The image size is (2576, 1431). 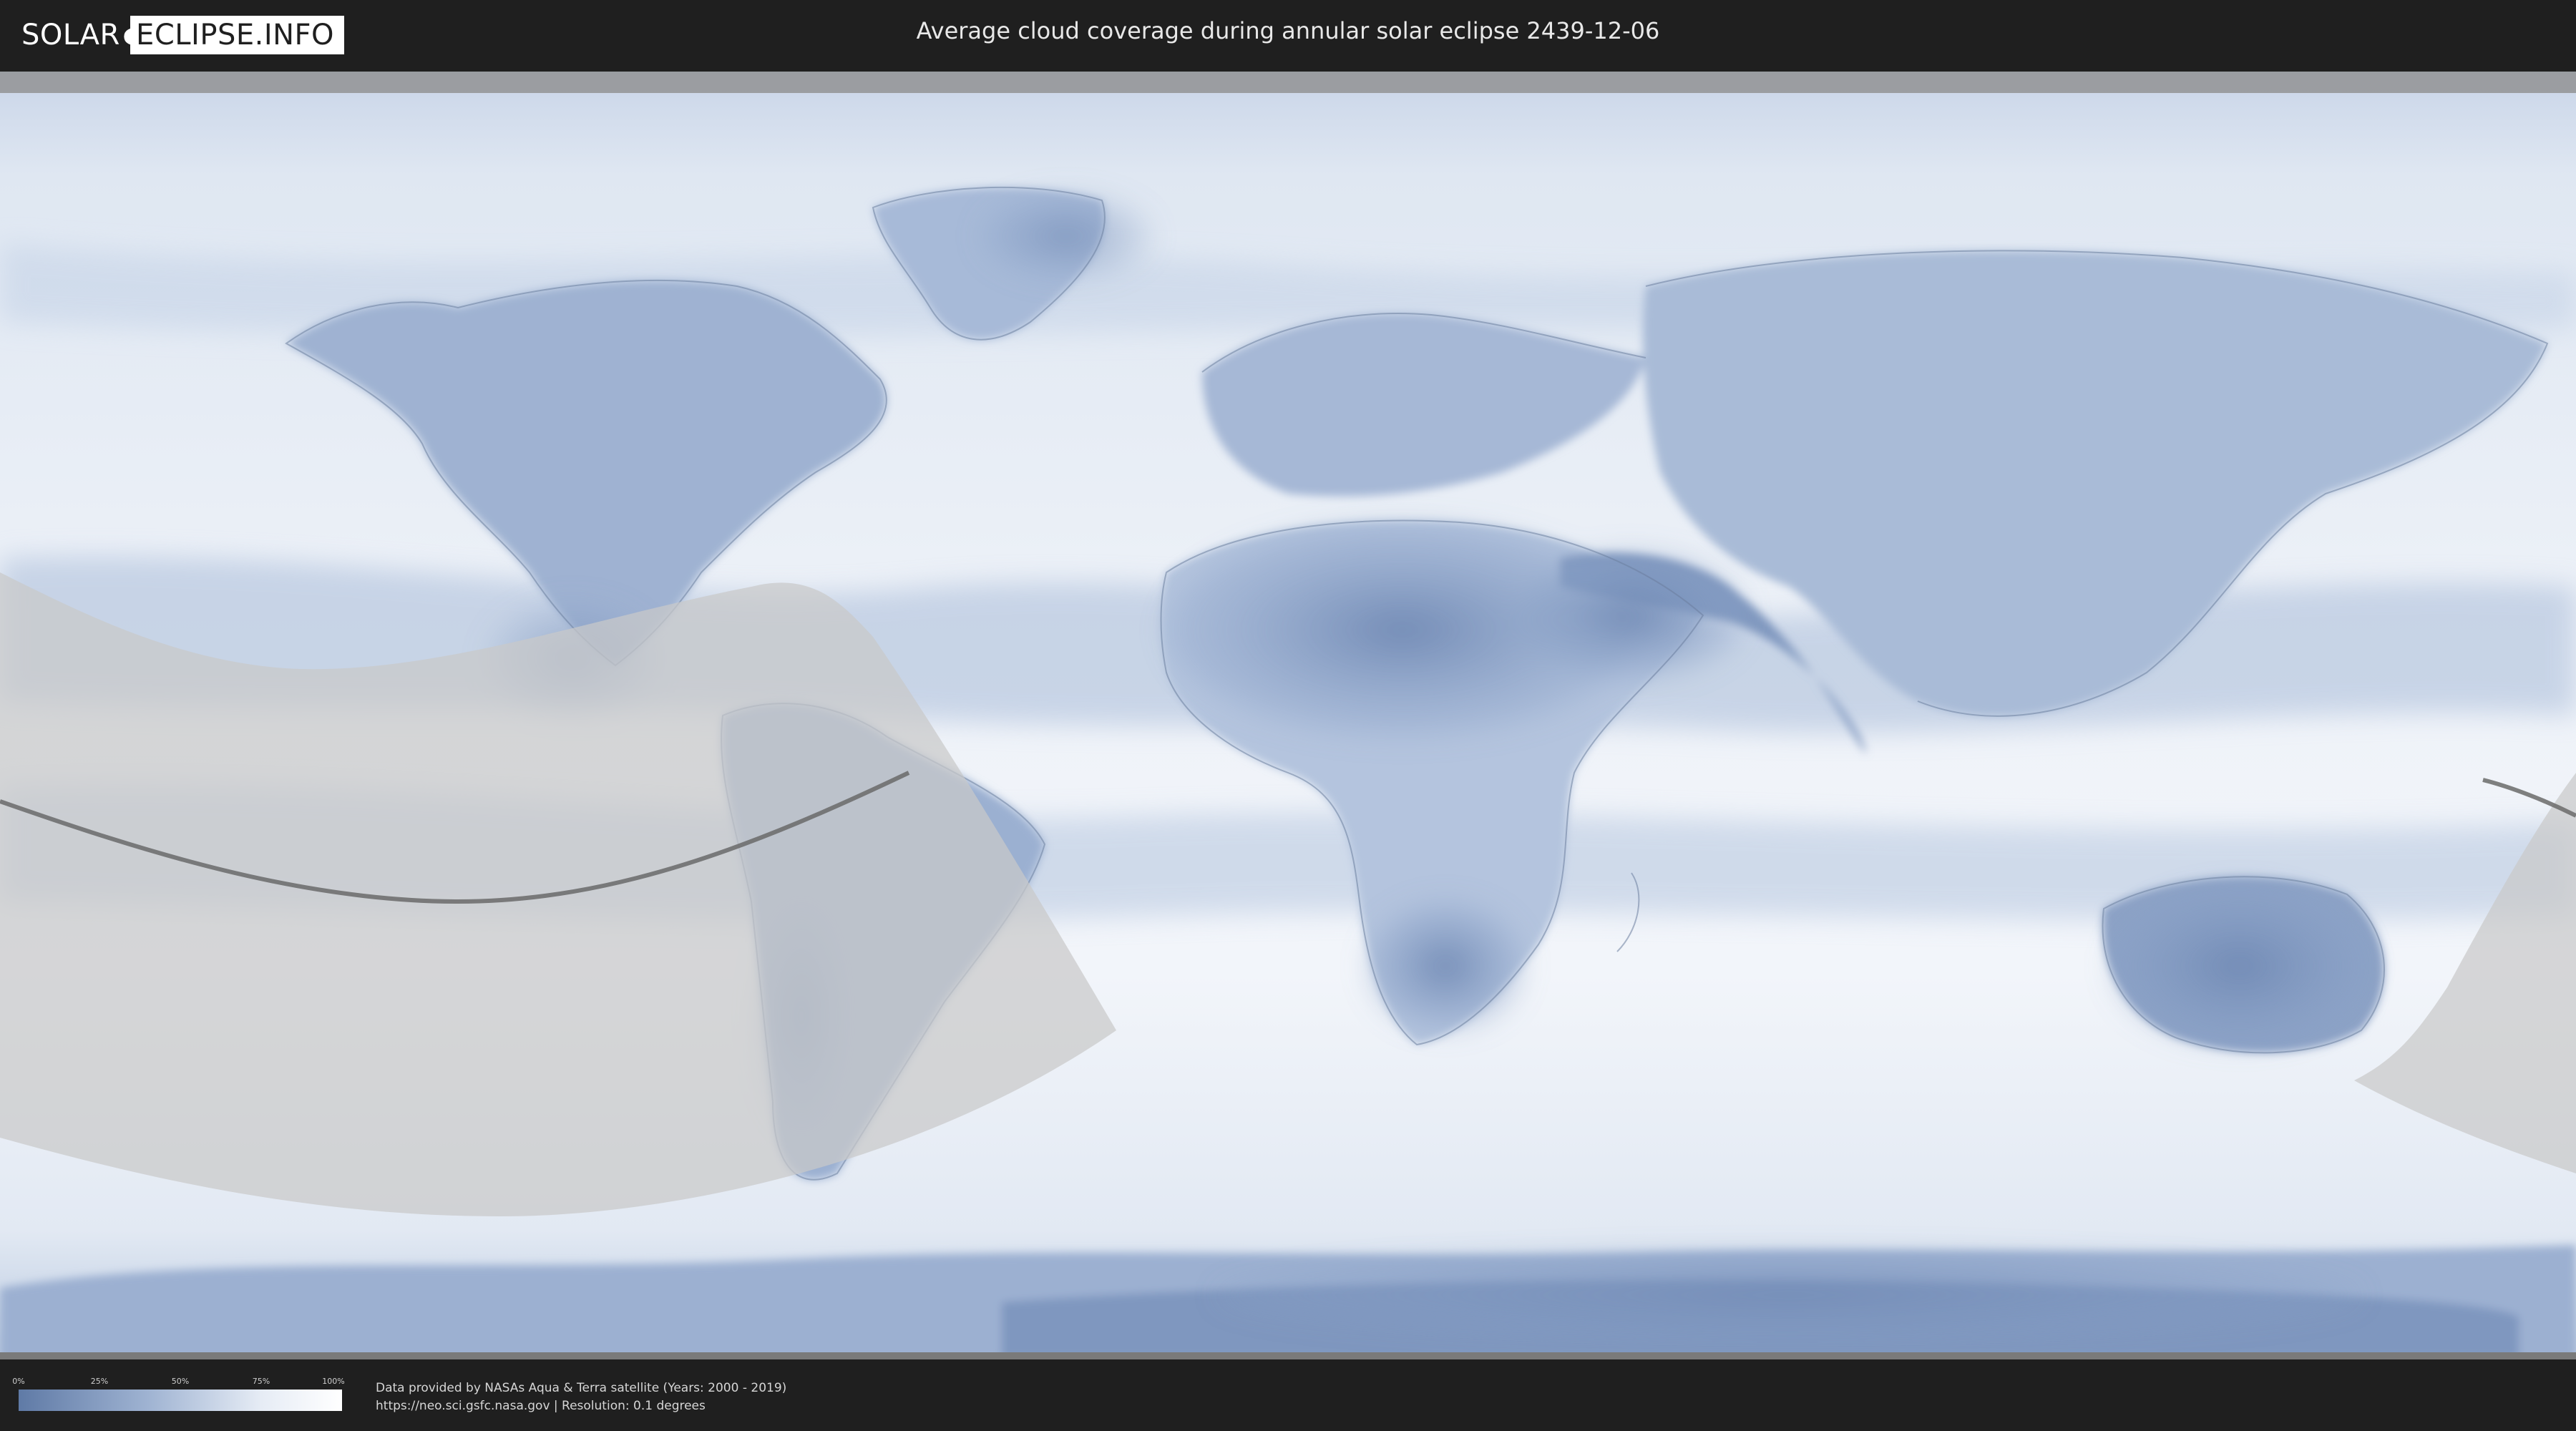 I want to click on legend-tick-labels: 0% 25% 50% 75% 100%, so click(x=178, y=1383).